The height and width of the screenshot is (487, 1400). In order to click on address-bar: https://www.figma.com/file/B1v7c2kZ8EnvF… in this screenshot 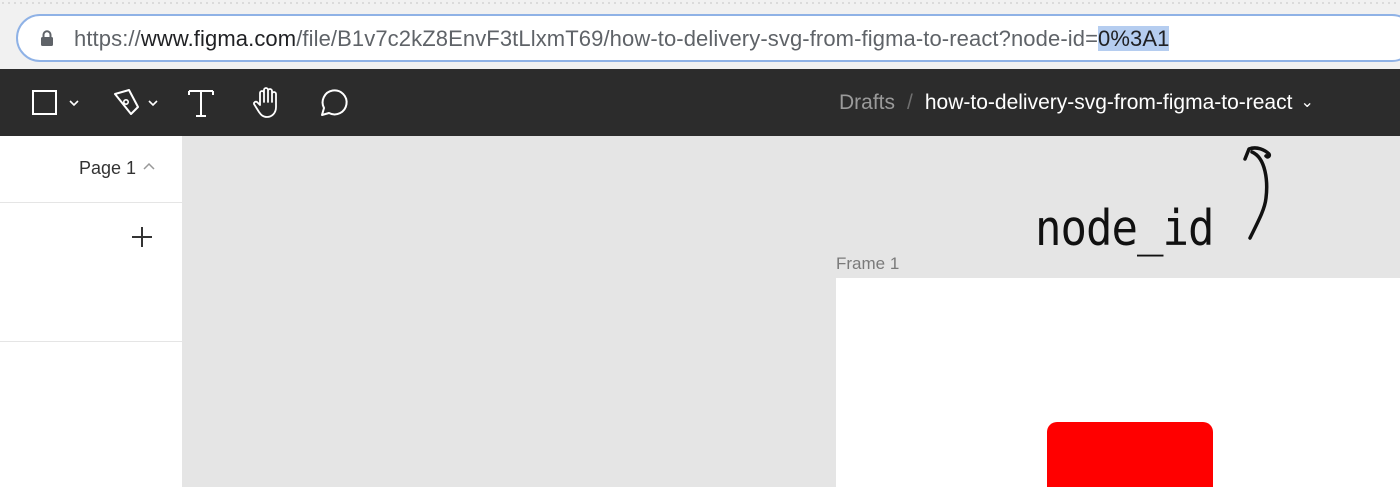, I will do `click(708, 38)`.